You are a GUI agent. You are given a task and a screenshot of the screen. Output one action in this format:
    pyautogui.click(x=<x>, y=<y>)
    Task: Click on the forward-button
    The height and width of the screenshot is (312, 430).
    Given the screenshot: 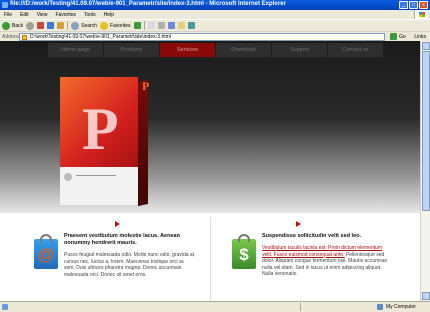 What is the action you would take?
    pyautogui.click(x=30, y=26)
    